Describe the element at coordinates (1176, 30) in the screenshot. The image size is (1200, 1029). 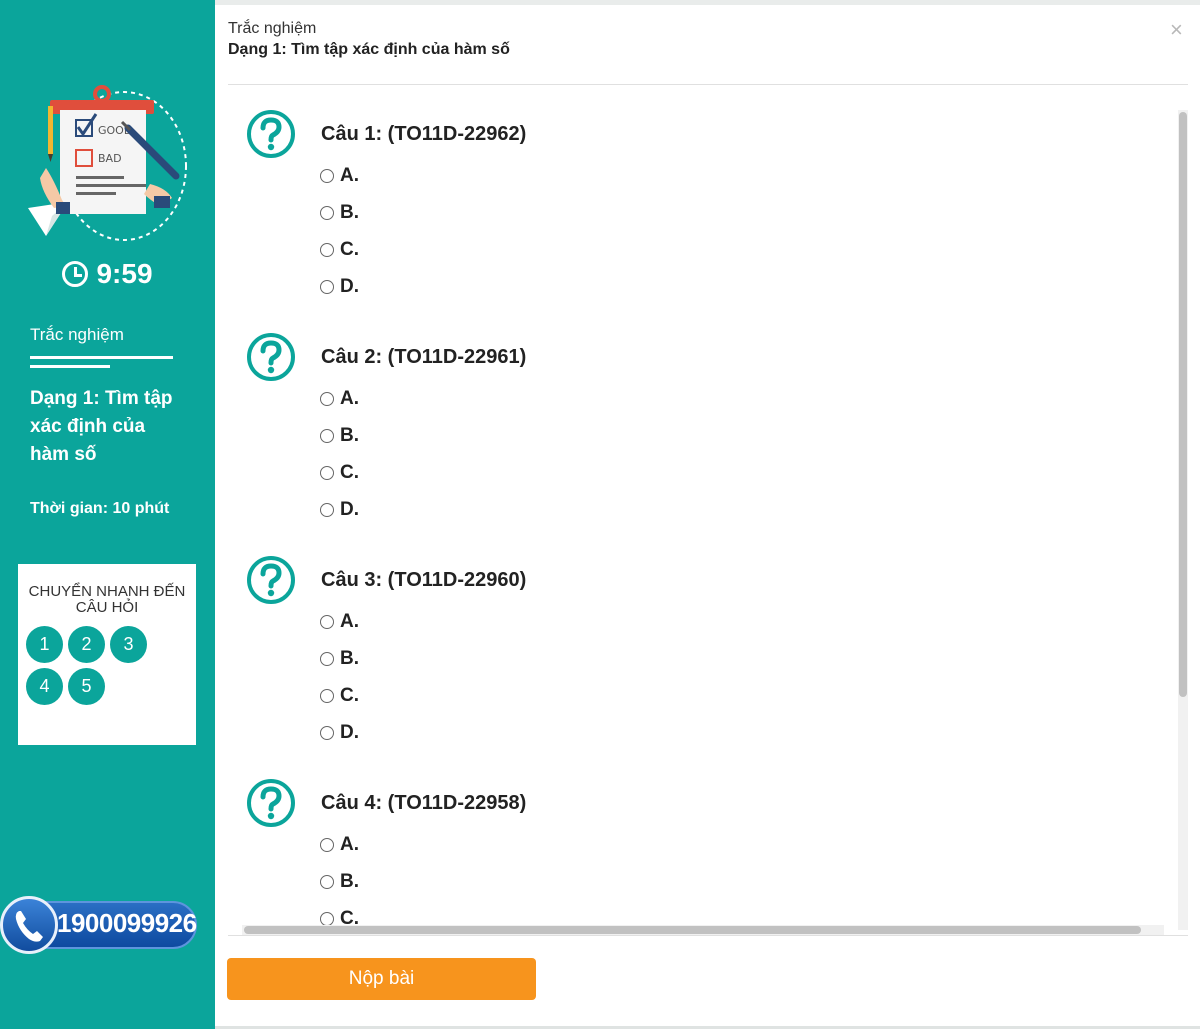
I see `close-button: ×` at that location.